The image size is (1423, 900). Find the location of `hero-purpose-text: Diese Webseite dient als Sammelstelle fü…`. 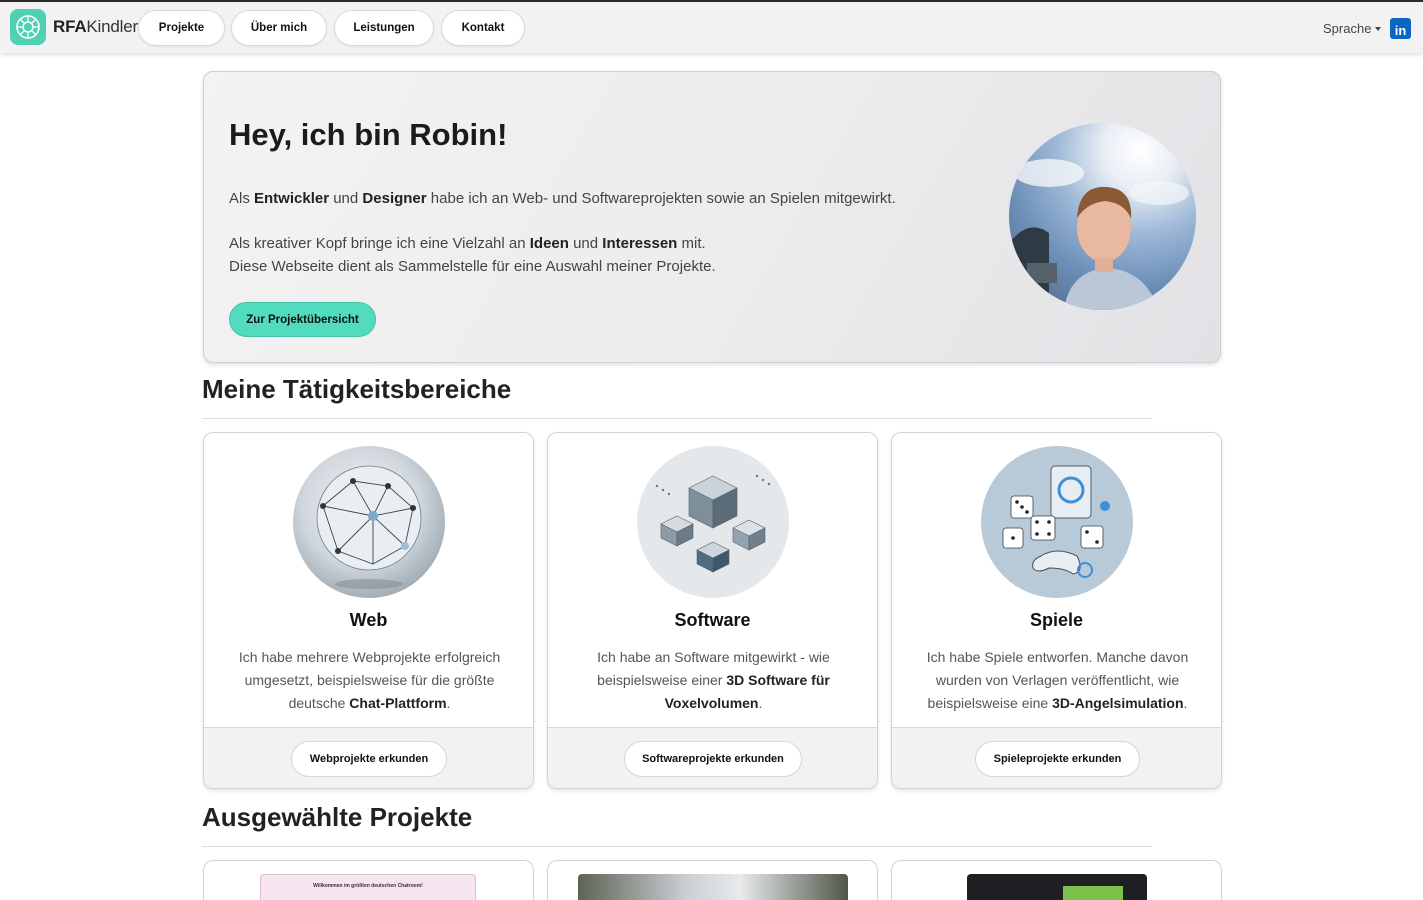

hero-purpose-text: Diese Webseite dient als Sammelstelle fü… is located at coordinates (472, 266).